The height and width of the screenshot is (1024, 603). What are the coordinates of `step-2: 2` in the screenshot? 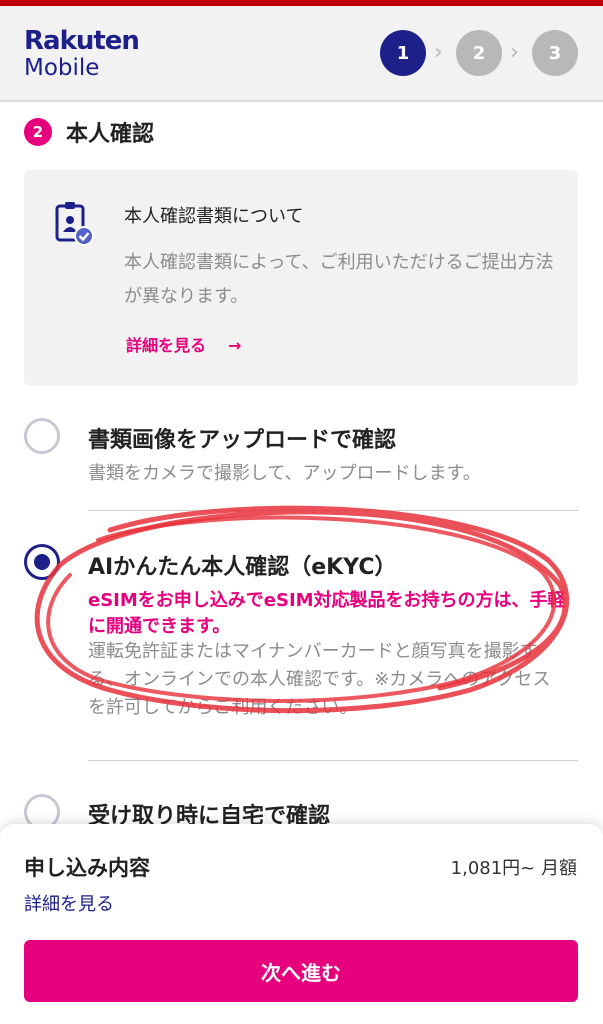 It's located at (479, 53).